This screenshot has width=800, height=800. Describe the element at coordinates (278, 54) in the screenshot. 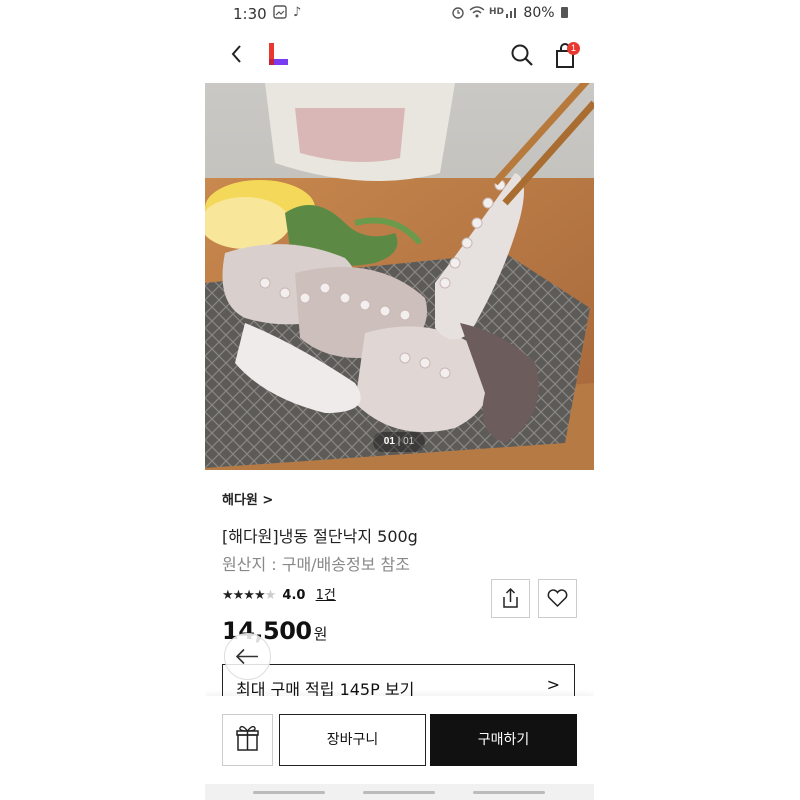

I see `lotte-on-logo` at that location.